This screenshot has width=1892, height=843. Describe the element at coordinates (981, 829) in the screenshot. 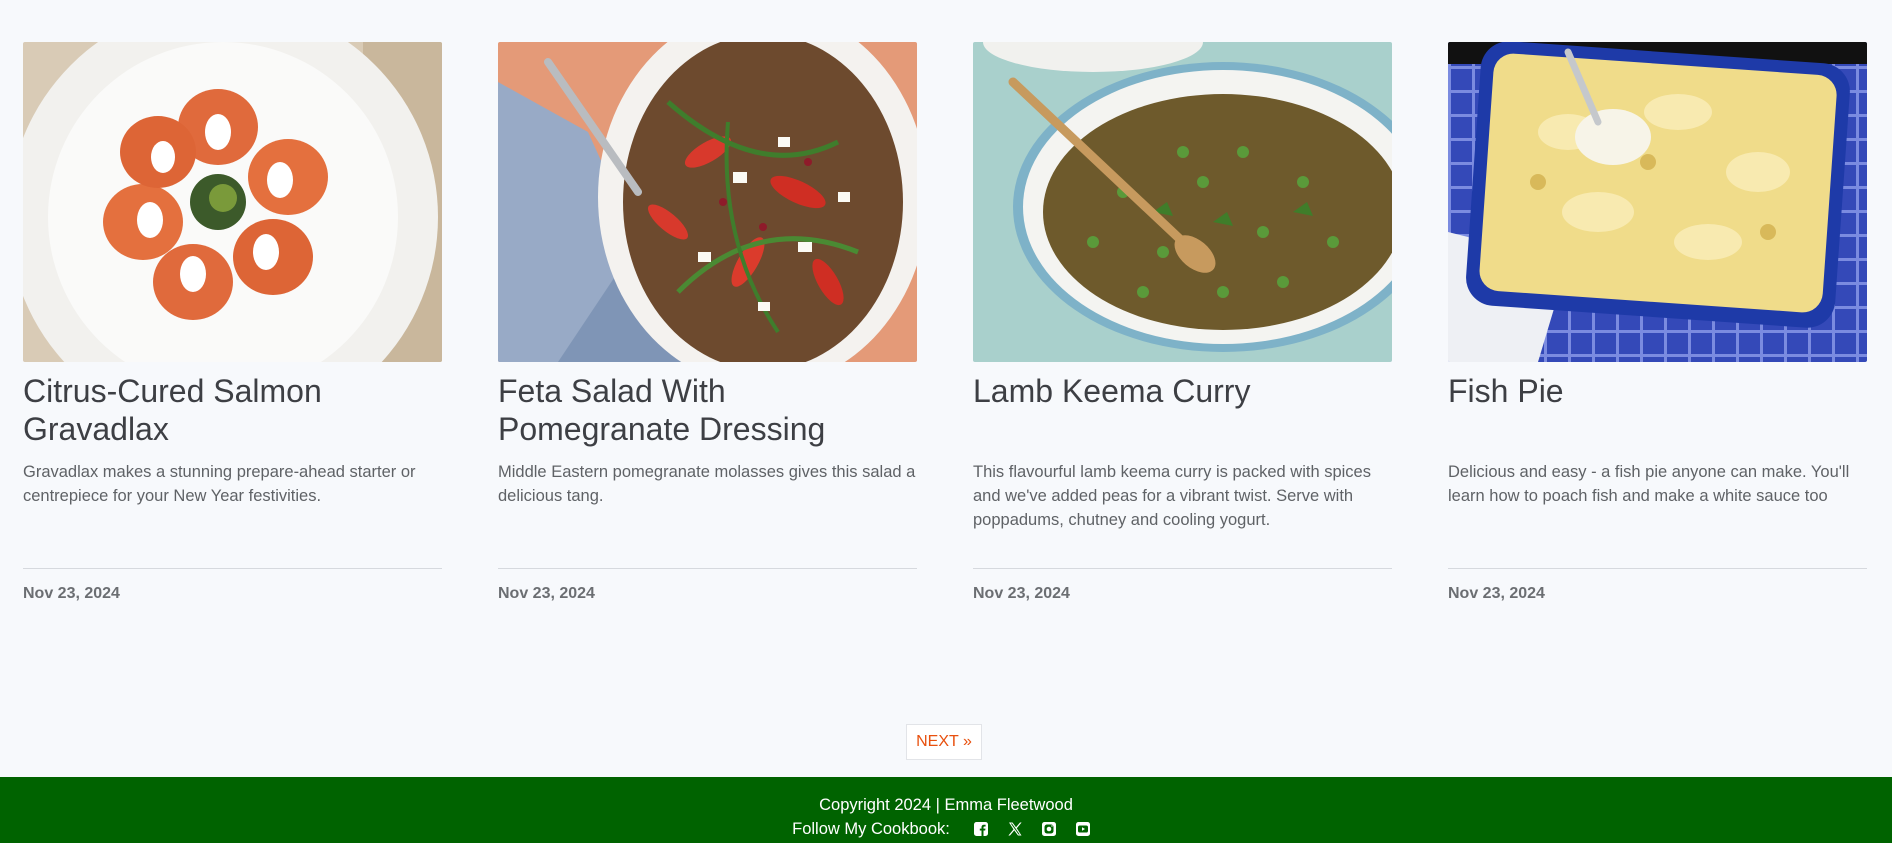

I see `facebook-icon` at that location.